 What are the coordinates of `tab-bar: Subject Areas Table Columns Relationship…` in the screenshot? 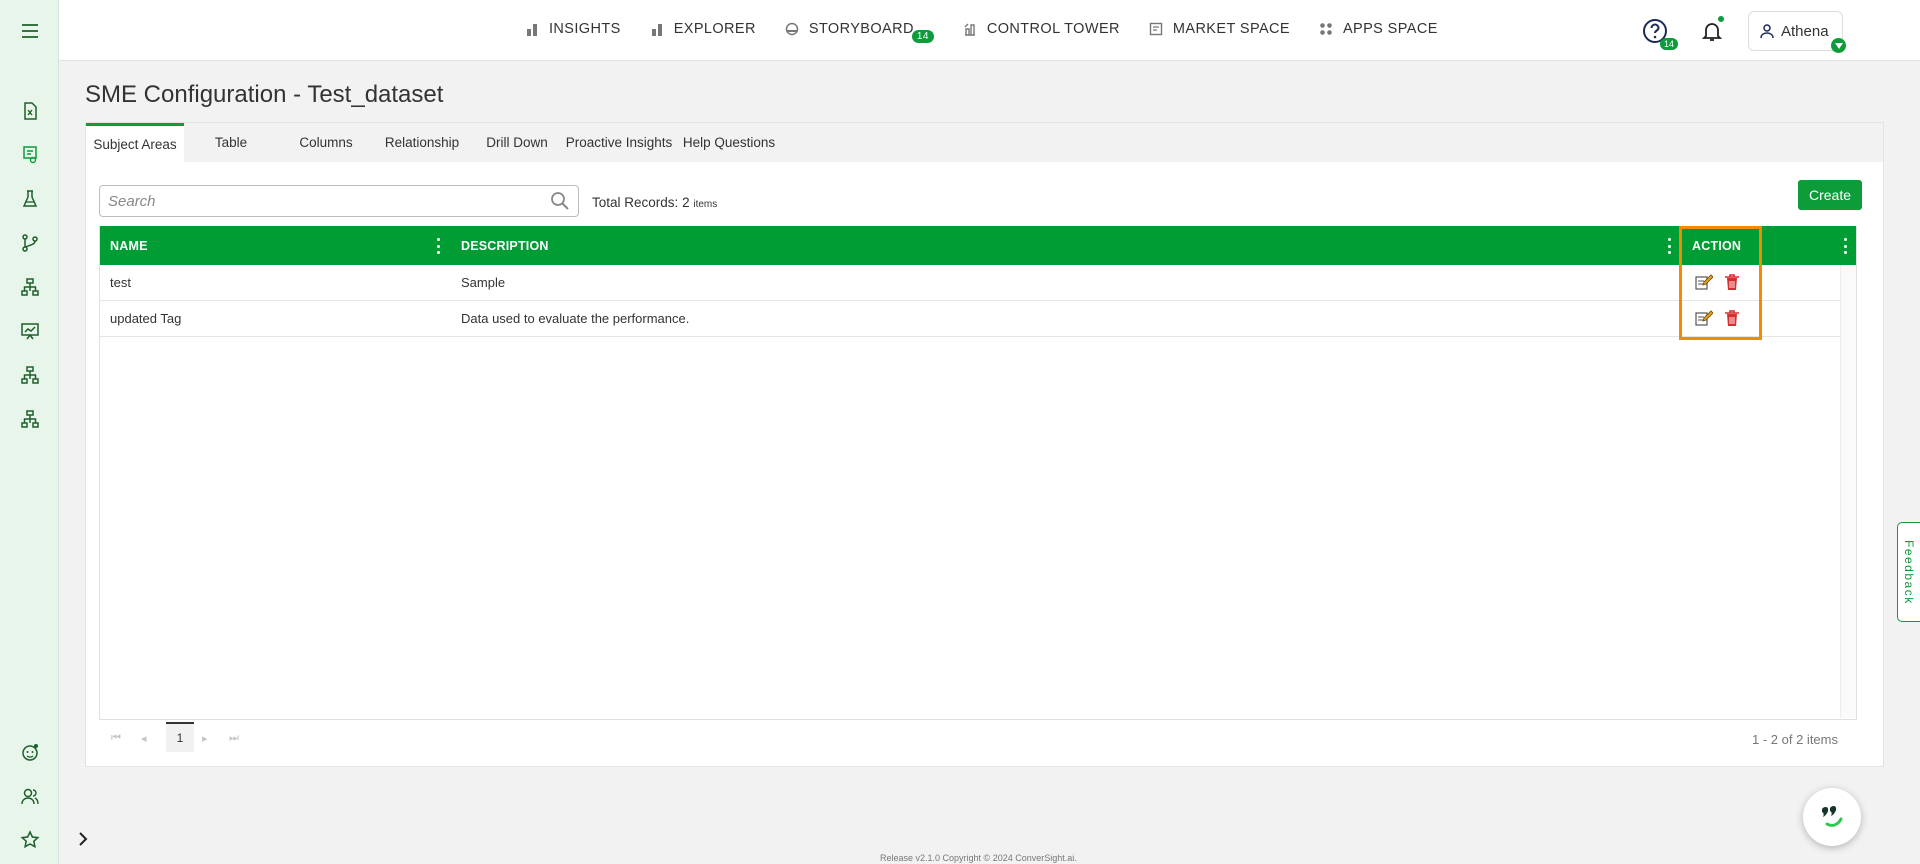 It's located at (984, 142).